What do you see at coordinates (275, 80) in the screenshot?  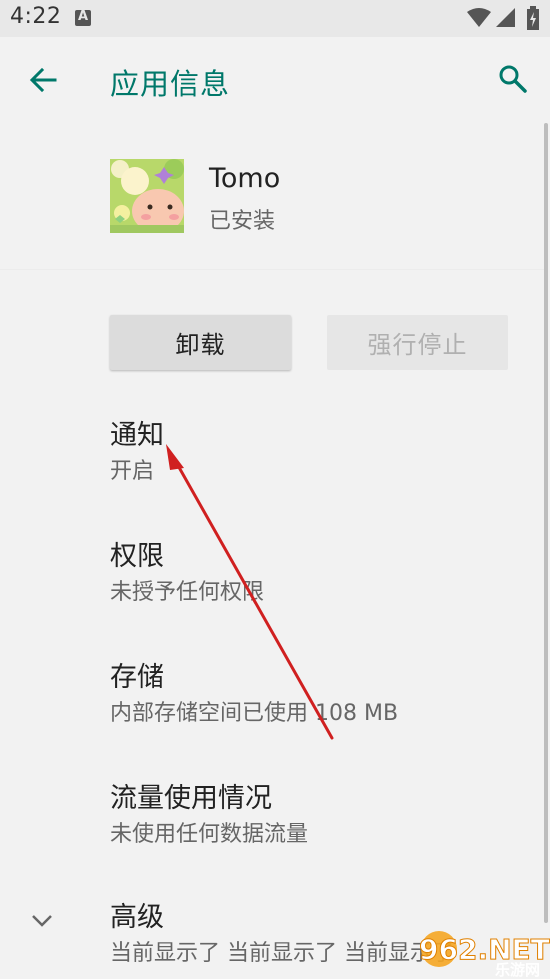 I see `toolbar: 应用信息` at bounding box center [275, 80].